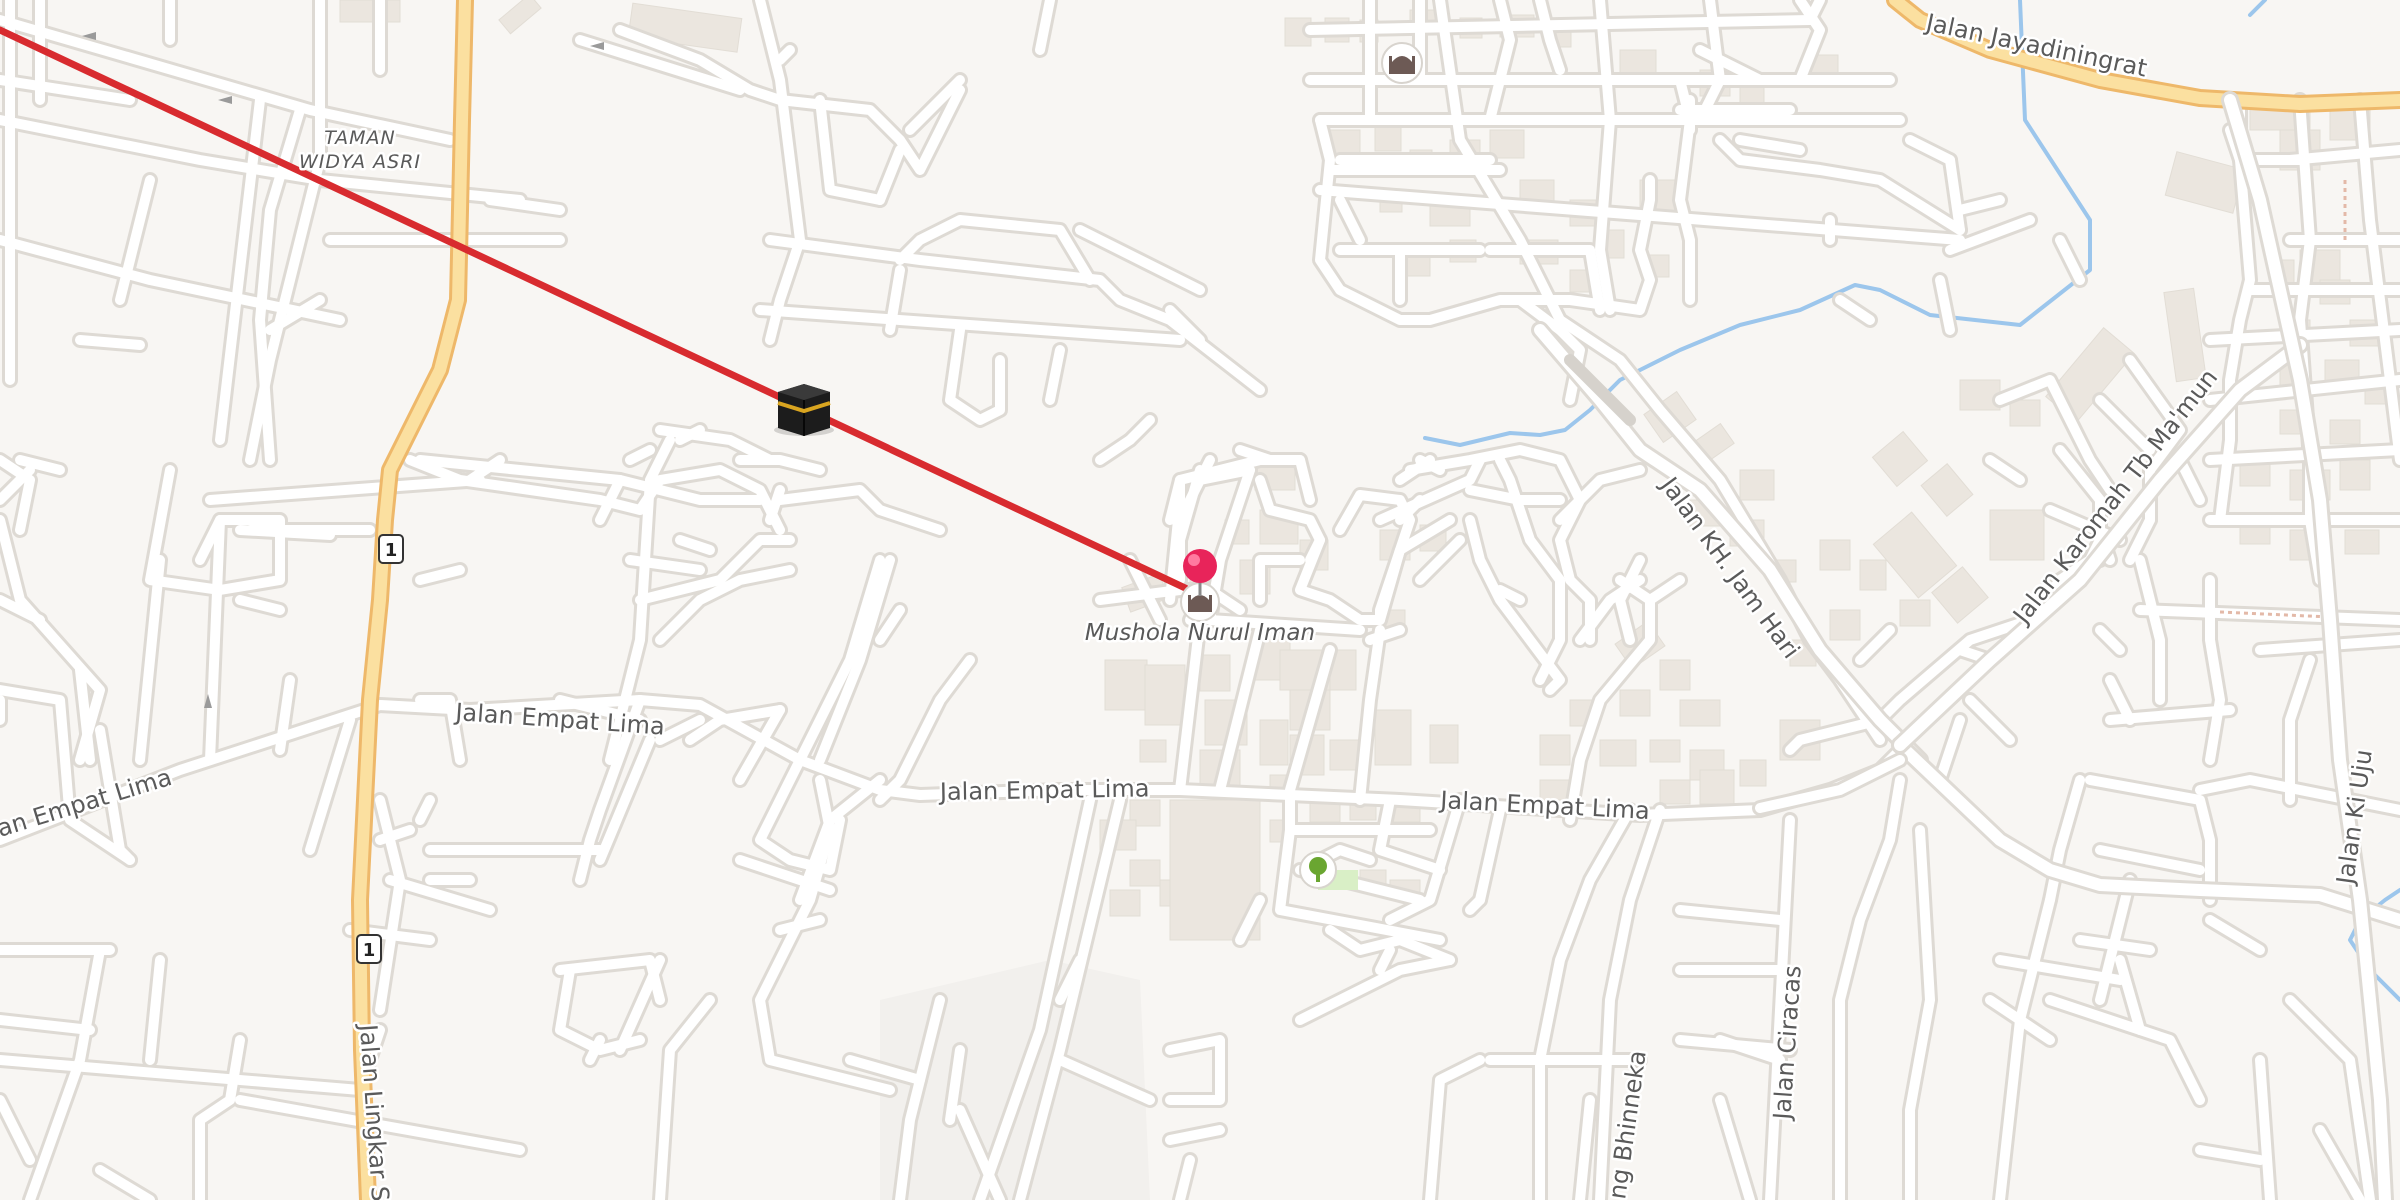 The height and width of the screenshot is (1200, 2400). What do you see at coordinates (360, 162) in the screenshot?
I see `svg-text: WIDYA ASRI` at bounding box center [360, 162].